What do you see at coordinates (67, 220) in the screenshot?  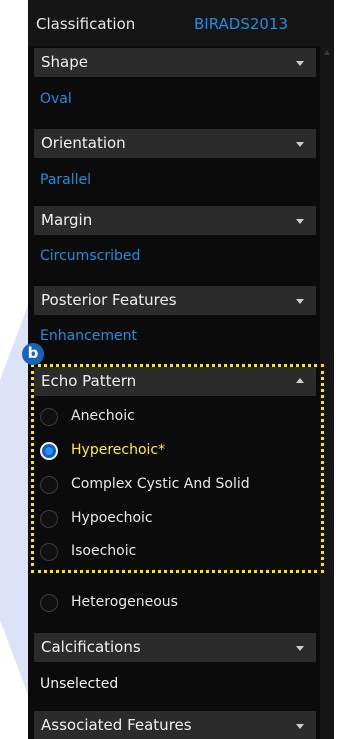 I see `section-title: Margin` at bounding box center [67, 220].